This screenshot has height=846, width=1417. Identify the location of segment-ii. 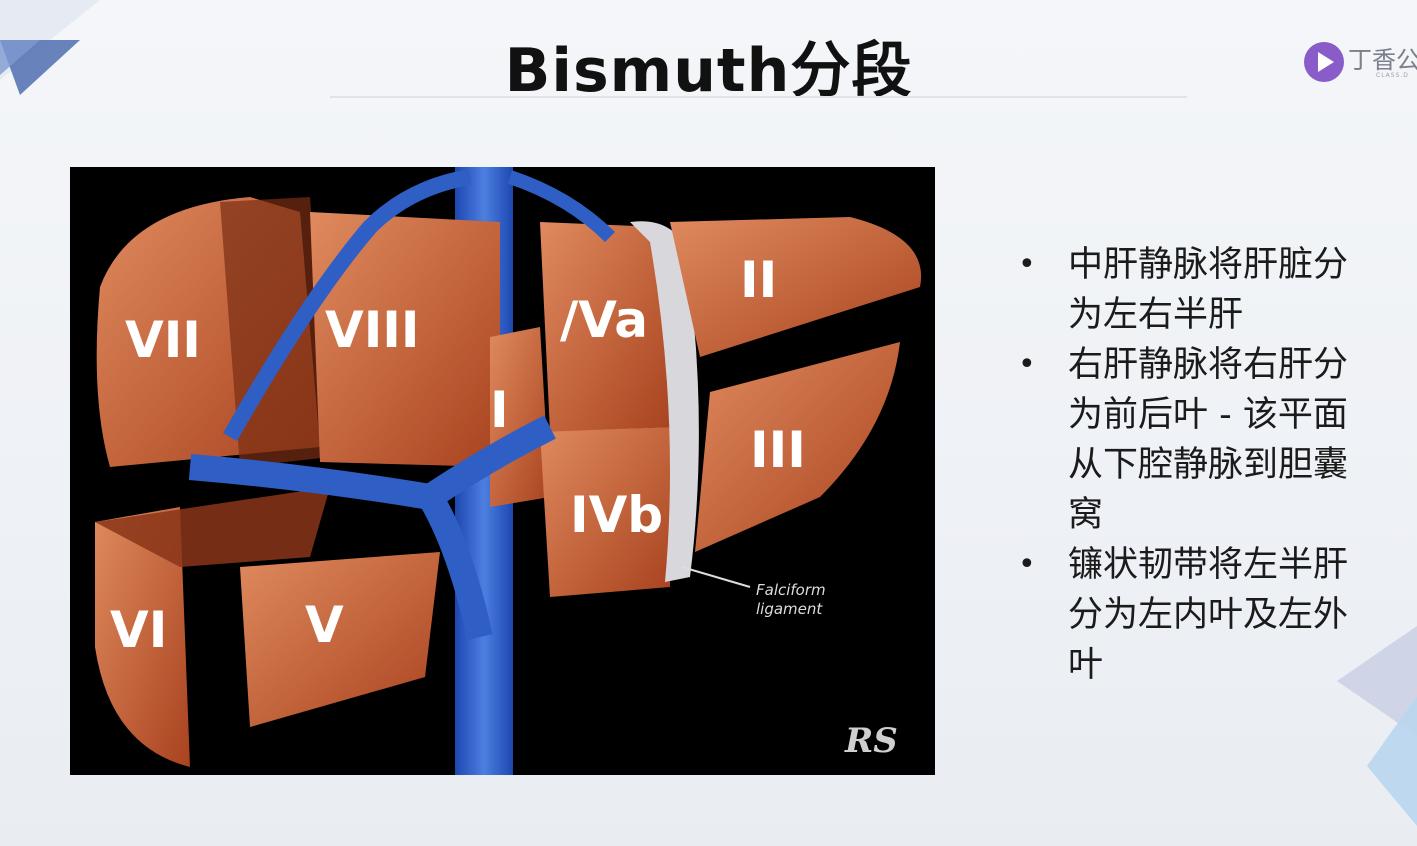
(796, 287).